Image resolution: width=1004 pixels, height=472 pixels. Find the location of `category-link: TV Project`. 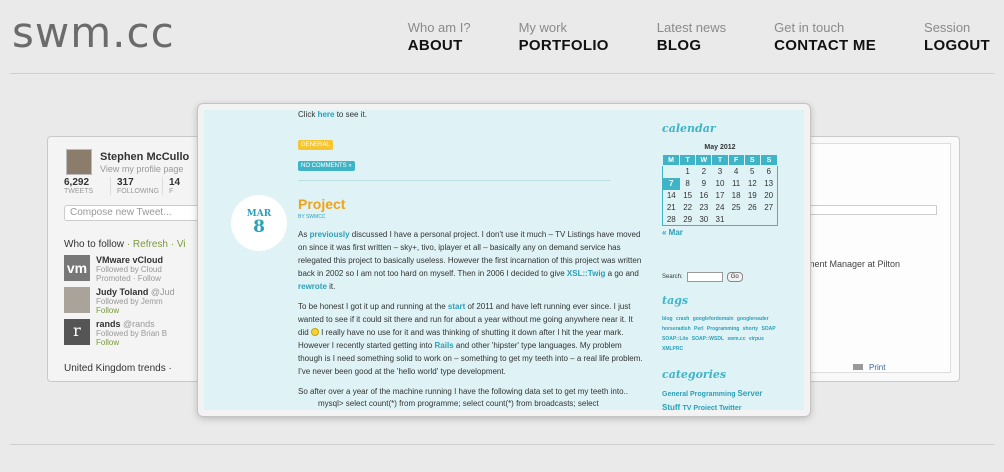

category-link: TV Project is located at coordinates (701, 408).